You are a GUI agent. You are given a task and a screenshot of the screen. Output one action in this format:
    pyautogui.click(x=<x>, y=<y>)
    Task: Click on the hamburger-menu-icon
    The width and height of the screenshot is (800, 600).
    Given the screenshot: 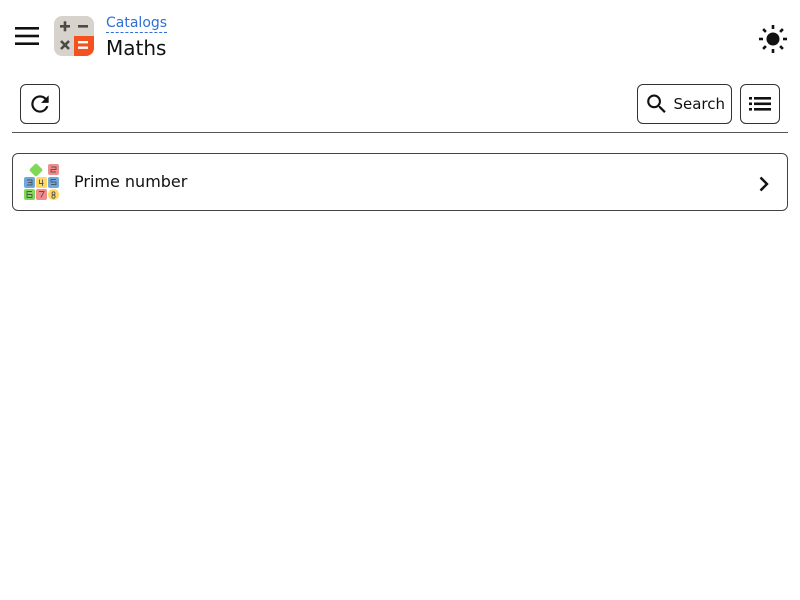 What is the action you would take?
    pyautogui.click(x=27, y=36)
    